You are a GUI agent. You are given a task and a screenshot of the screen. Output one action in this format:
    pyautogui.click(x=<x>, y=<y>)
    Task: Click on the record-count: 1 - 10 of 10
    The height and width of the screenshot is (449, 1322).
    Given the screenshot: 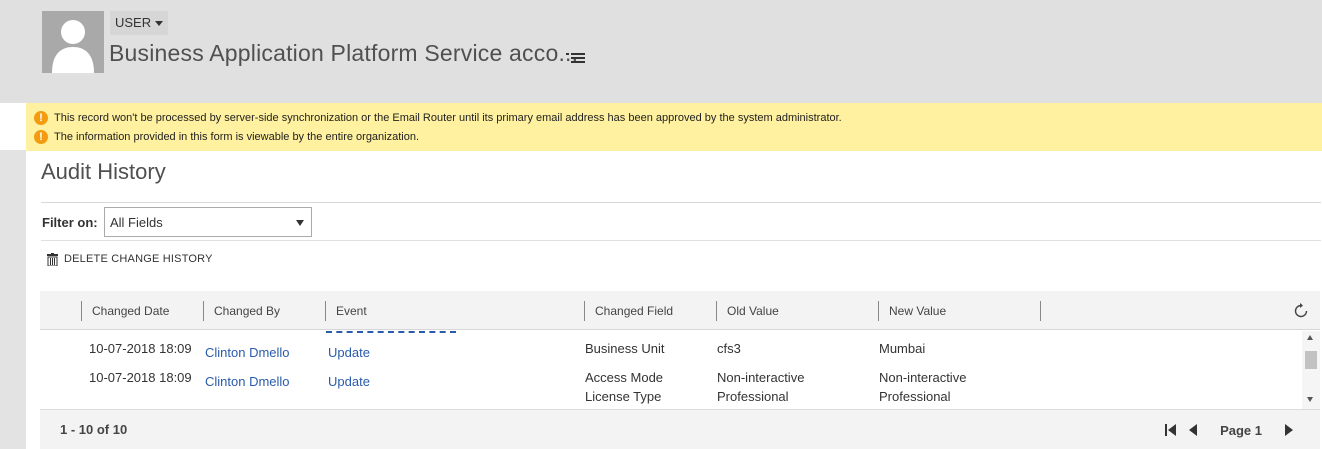 What is the action you would take?
    pyautogui.click(x=94, y=429)
    